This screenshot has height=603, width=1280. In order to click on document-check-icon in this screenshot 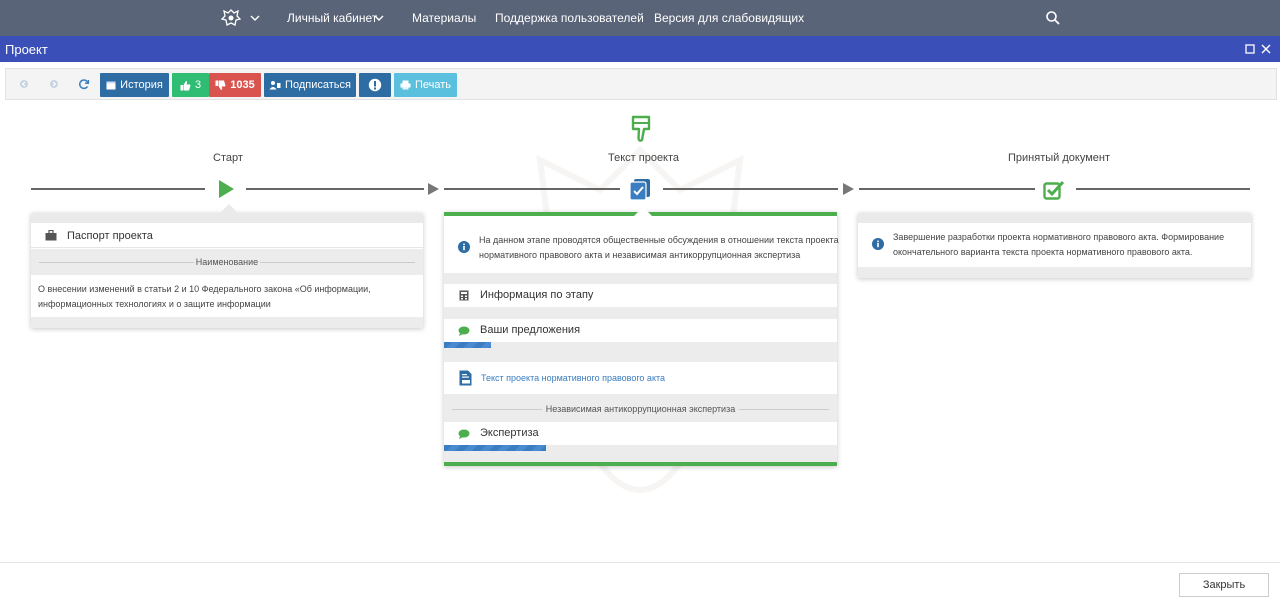, I will do `click(639, 190)`.